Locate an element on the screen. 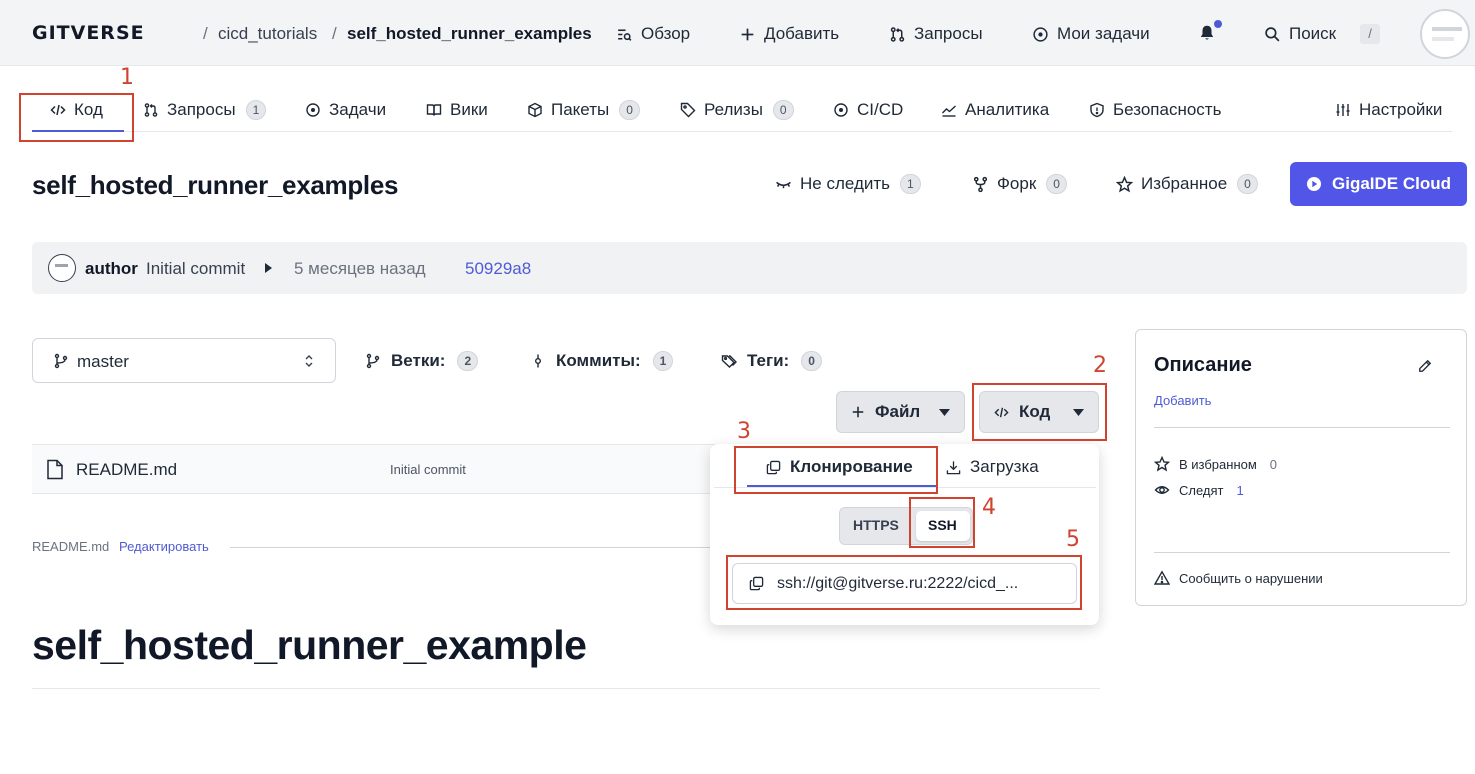 This screenshot has width=1475, height=774. favorites-count: 0 is located at coordinates (1273, 464).